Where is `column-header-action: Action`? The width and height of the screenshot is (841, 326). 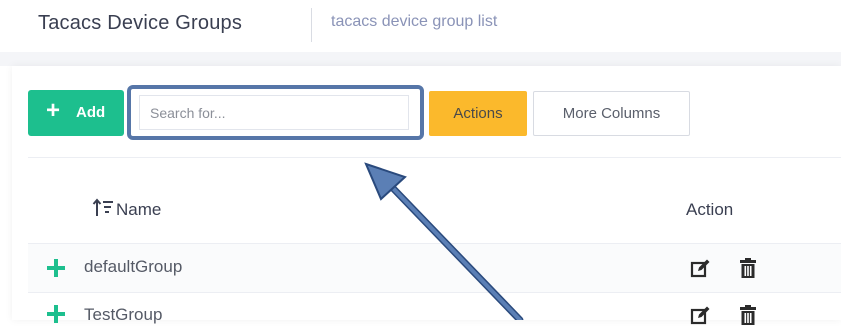 column-header-action: Action is located at coordinates (710, 209).